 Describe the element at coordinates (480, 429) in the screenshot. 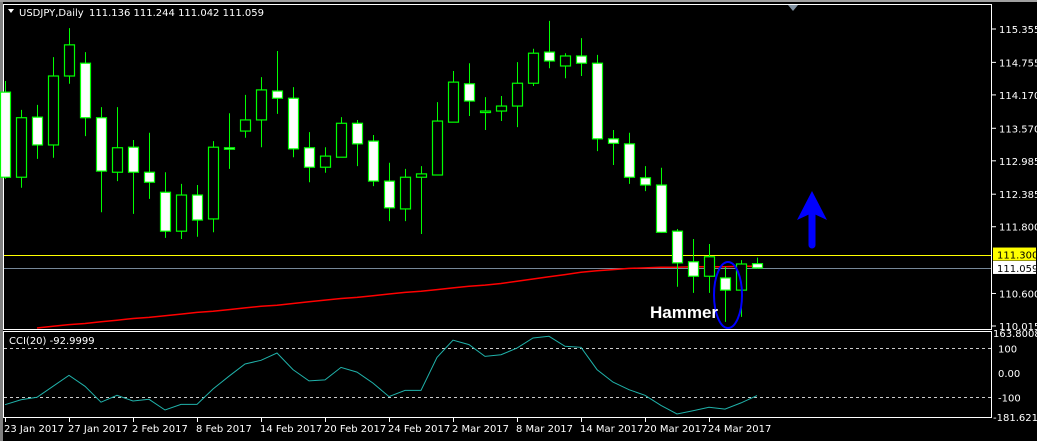

I see `time-axis-label: 2 Mar 2017` at that location.